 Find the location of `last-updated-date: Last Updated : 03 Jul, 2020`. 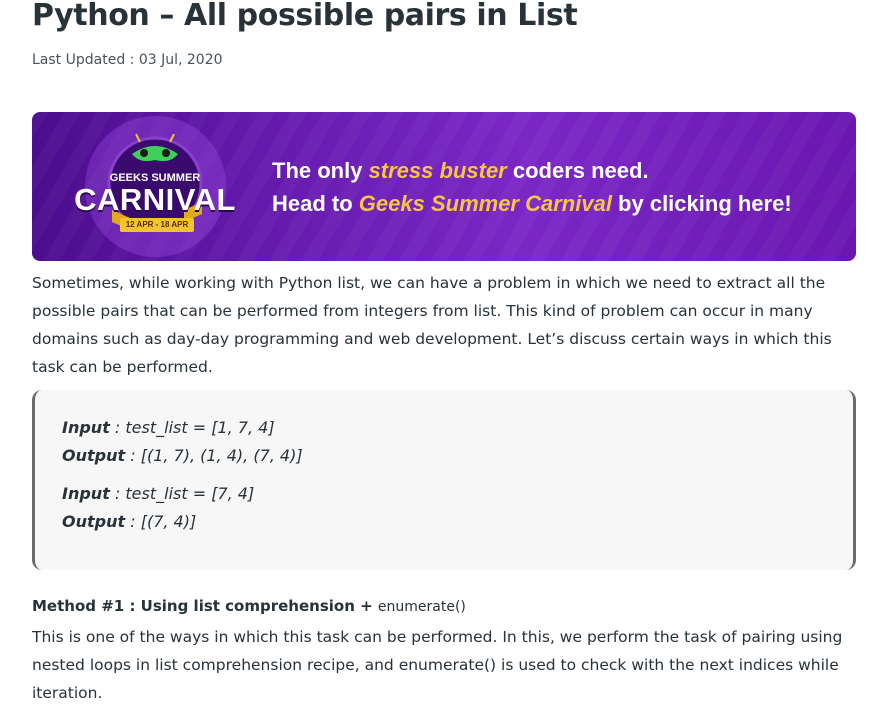

last-updated-date: Last Updated : 03 Jul, 2020 is located at coordinates (127, 60).